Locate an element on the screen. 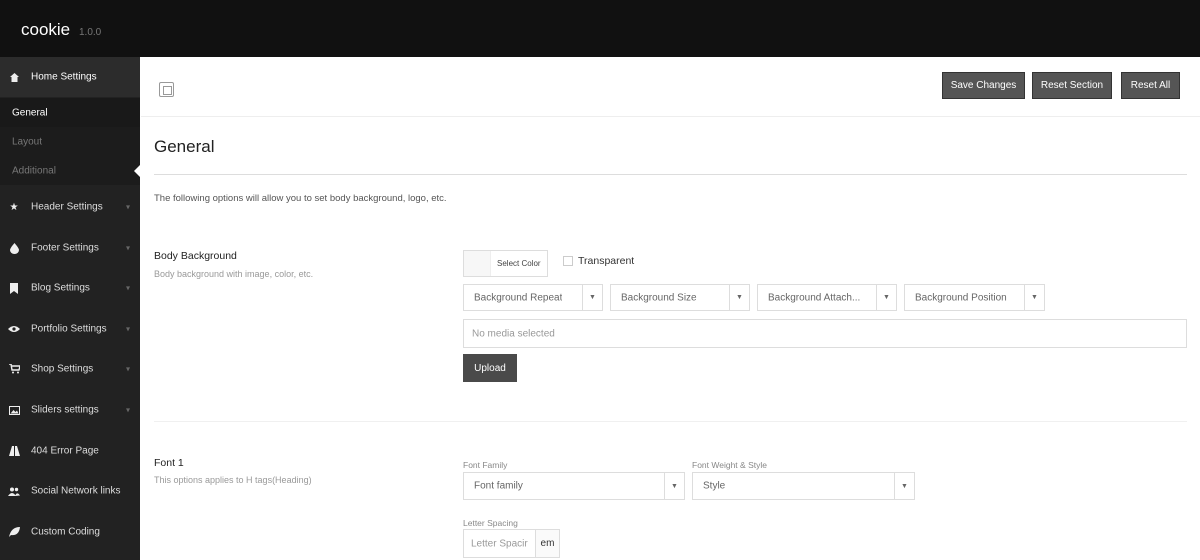 This screenshot has width=1200, height=560. sidebar-item-blog-settings: Blog Settings ▾ is located at coordinates (70, 288).